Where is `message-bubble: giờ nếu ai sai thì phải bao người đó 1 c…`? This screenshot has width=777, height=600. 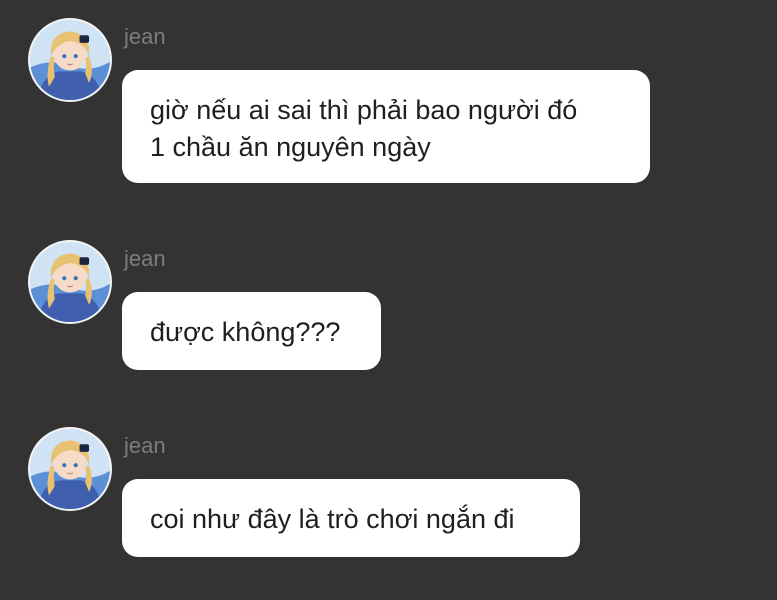
message-bubble: giờ nếu ai sai thì phải bao người đó 1 c… is located at coordinates (386, 126).